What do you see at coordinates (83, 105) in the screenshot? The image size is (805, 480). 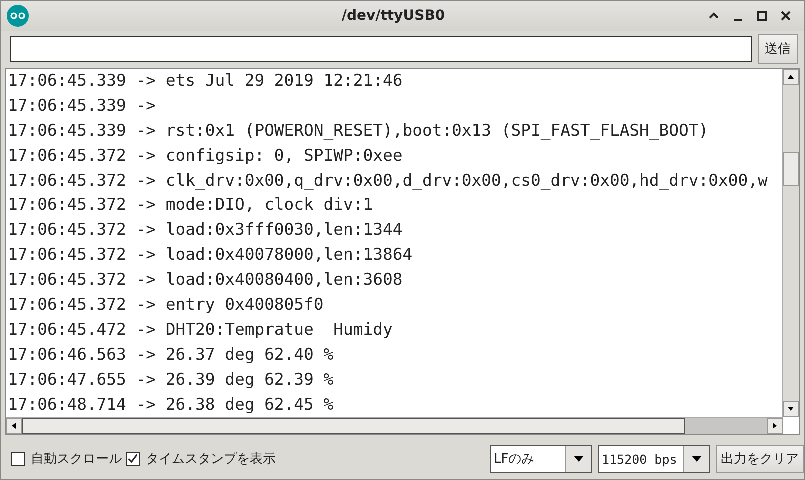 I see `output-line: 17:06:45.339 ->` at bounding box center [83, 105].